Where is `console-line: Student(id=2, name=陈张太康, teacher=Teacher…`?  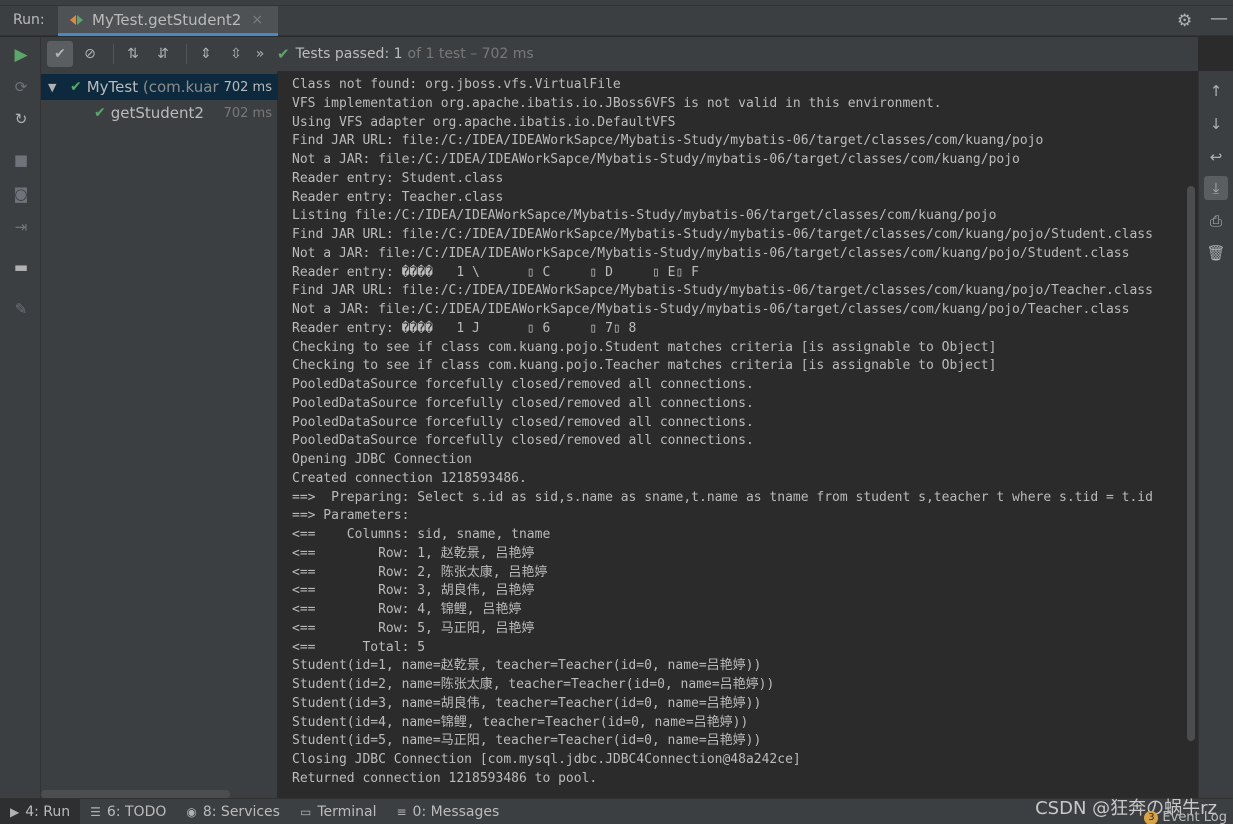 console-line: Student(id=2, name=陈张太康, teacher=Teacher… is located at coordinates (533, 684).